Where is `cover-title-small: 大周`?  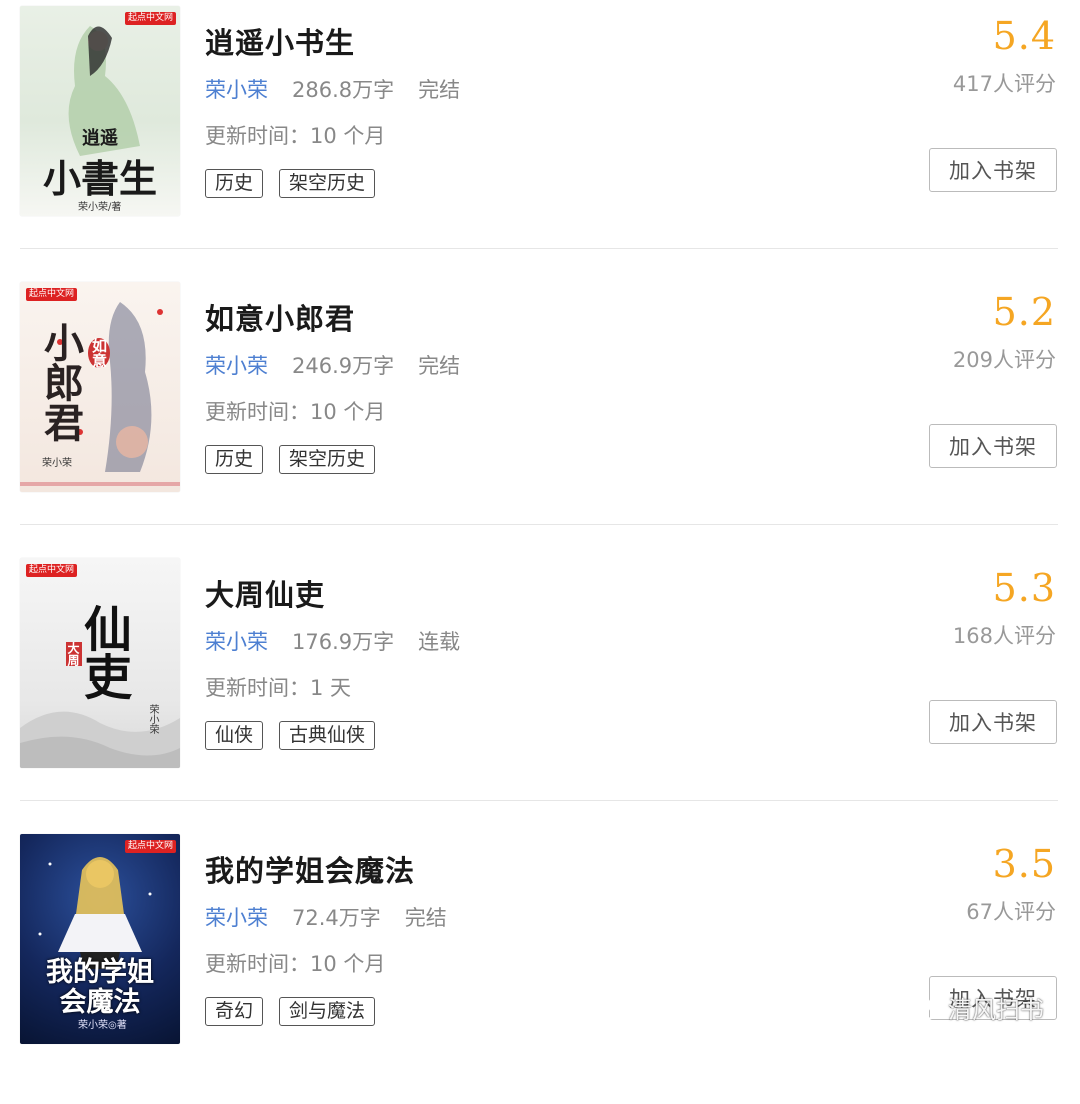
cover-title-small: 大周 is located at coordinates (74, 654).